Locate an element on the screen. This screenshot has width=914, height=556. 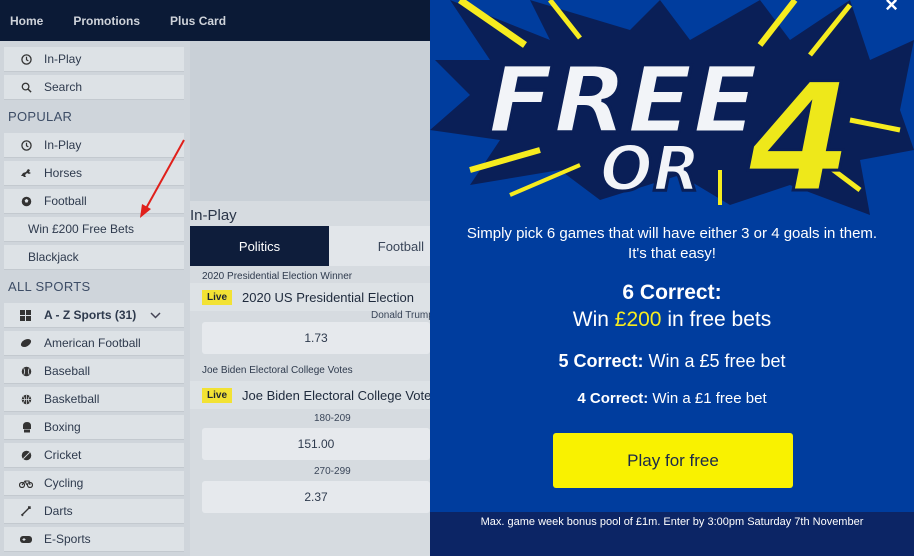
five-correct-prize: 5 Correct: Win a £5 free bet is located at coordinates (672, 361).